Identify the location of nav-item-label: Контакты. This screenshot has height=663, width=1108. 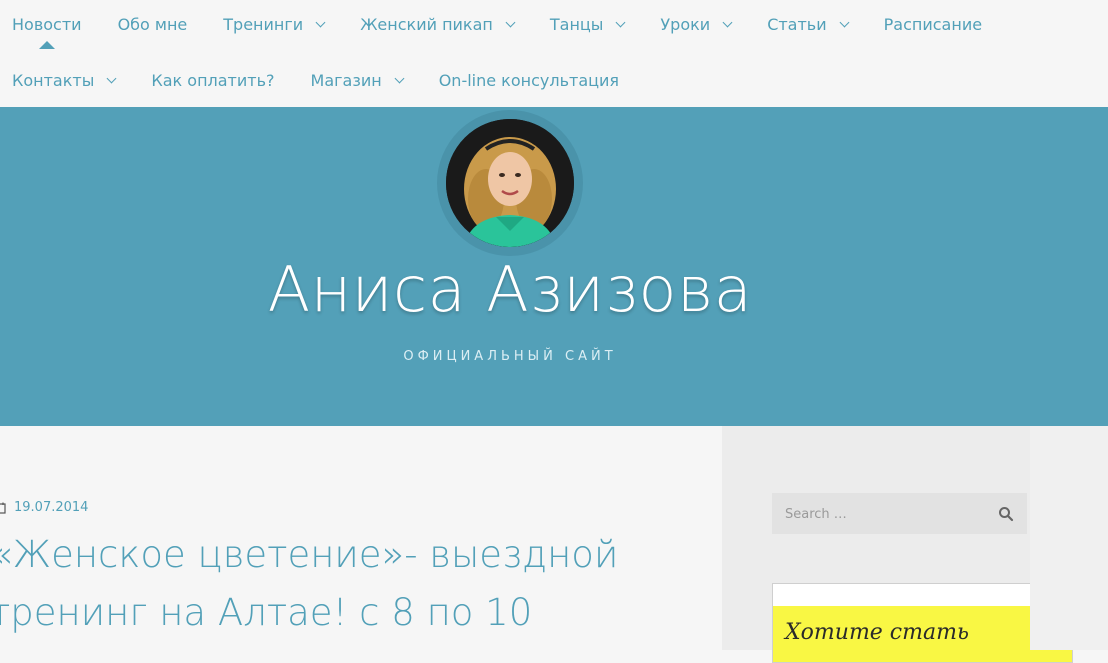
(53, 80).